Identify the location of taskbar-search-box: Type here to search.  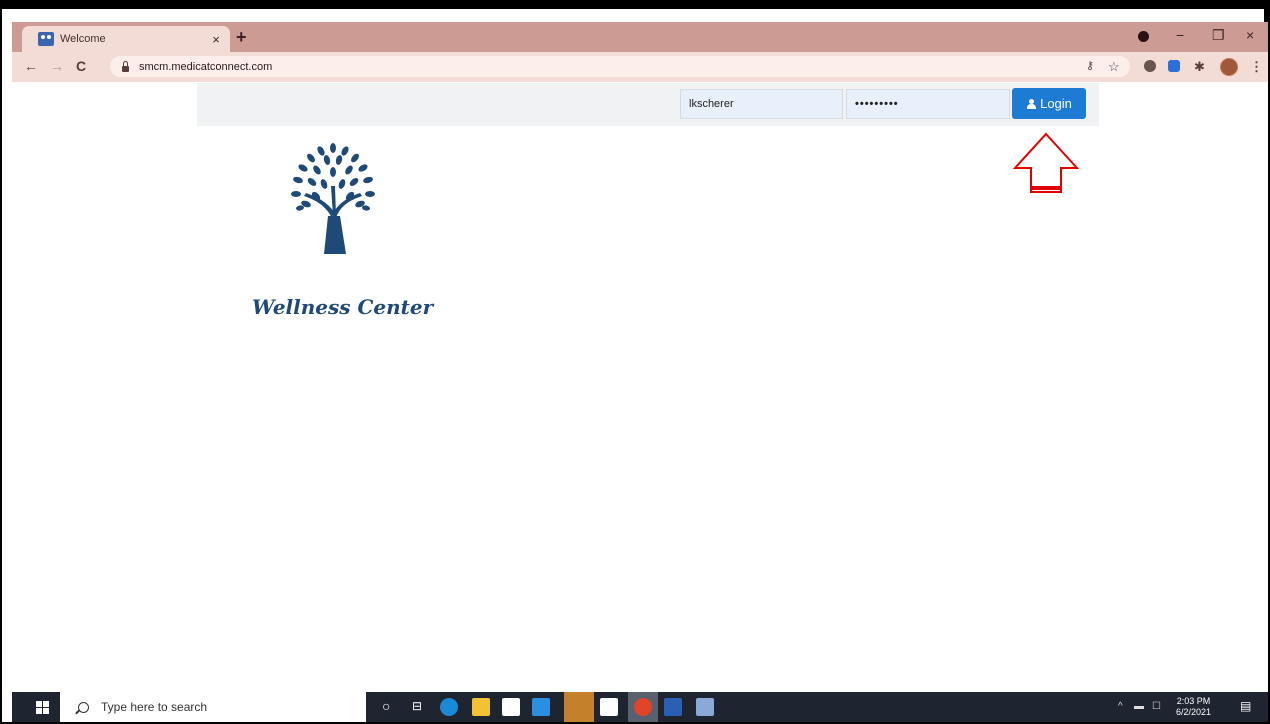
(213, 707).